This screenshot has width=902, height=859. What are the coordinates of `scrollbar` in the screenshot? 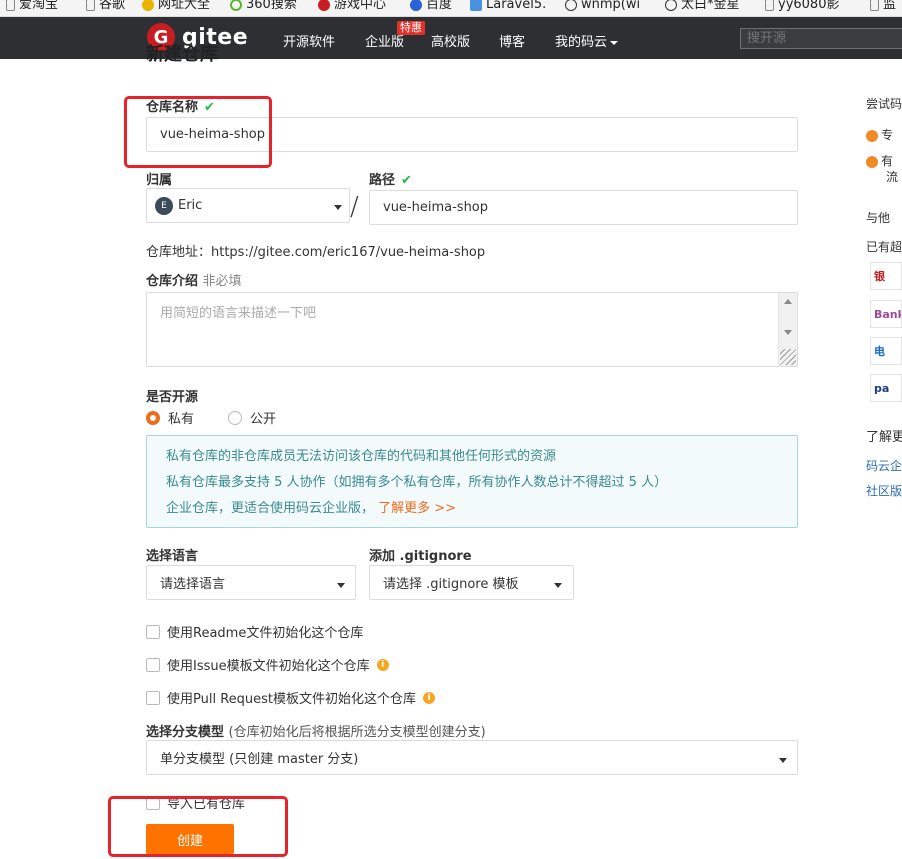 It's located at (787, 329).